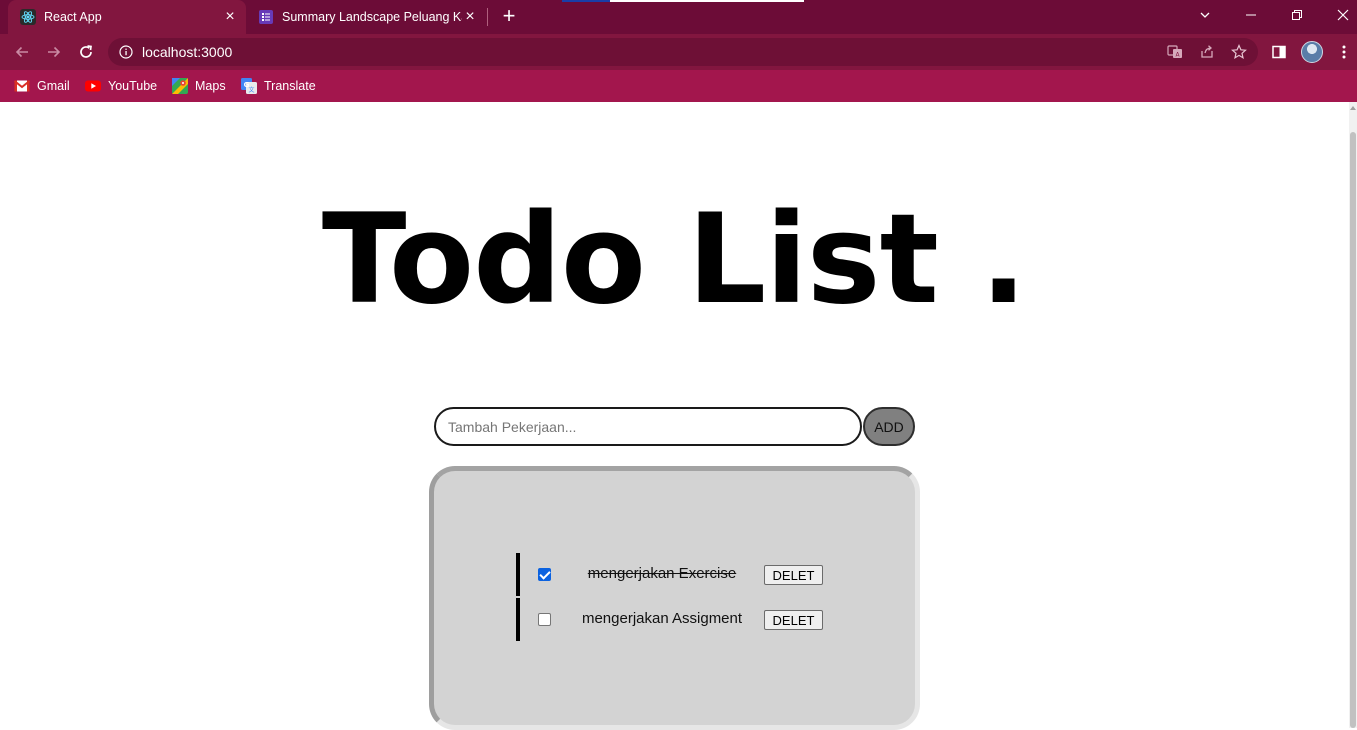 The height and width of the screenshot is (730, 1357). I want to click on tab-title: React App, so click(73, 17).